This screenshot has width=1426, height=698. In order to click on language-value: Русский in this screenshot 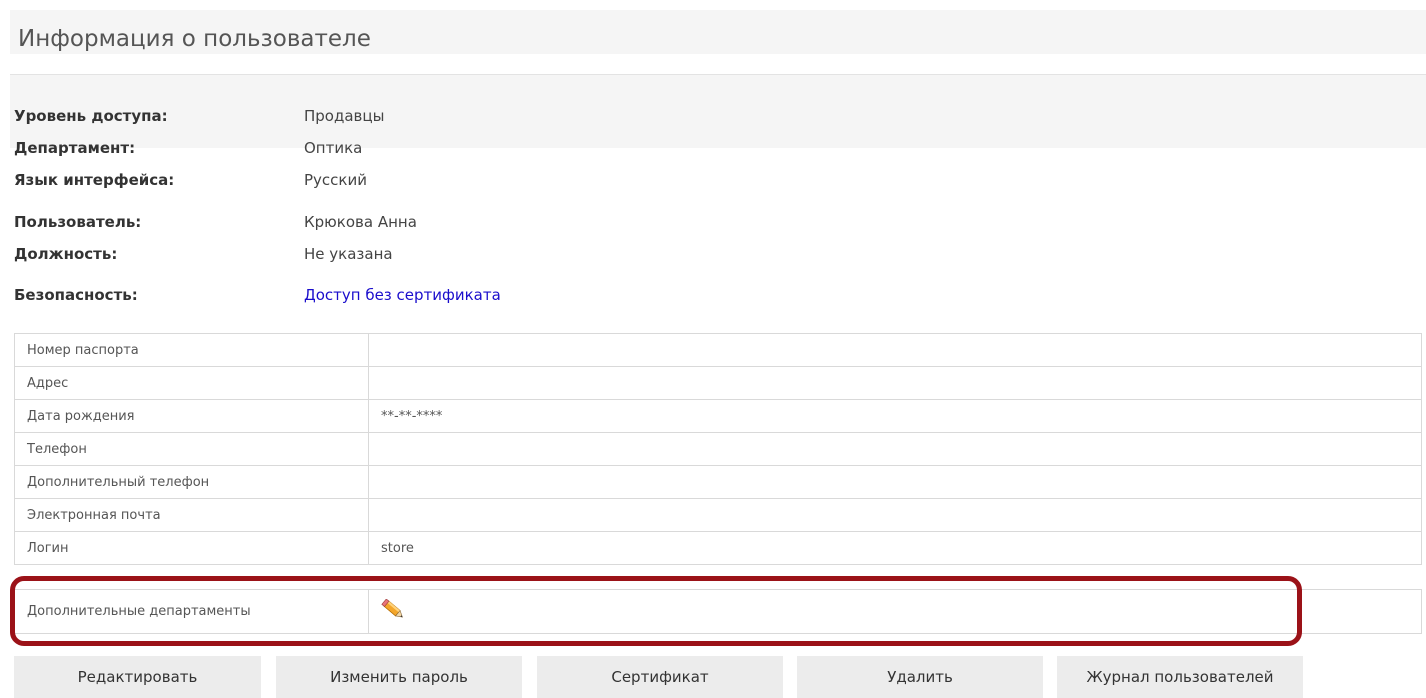, I will do `click(335, 180)`.